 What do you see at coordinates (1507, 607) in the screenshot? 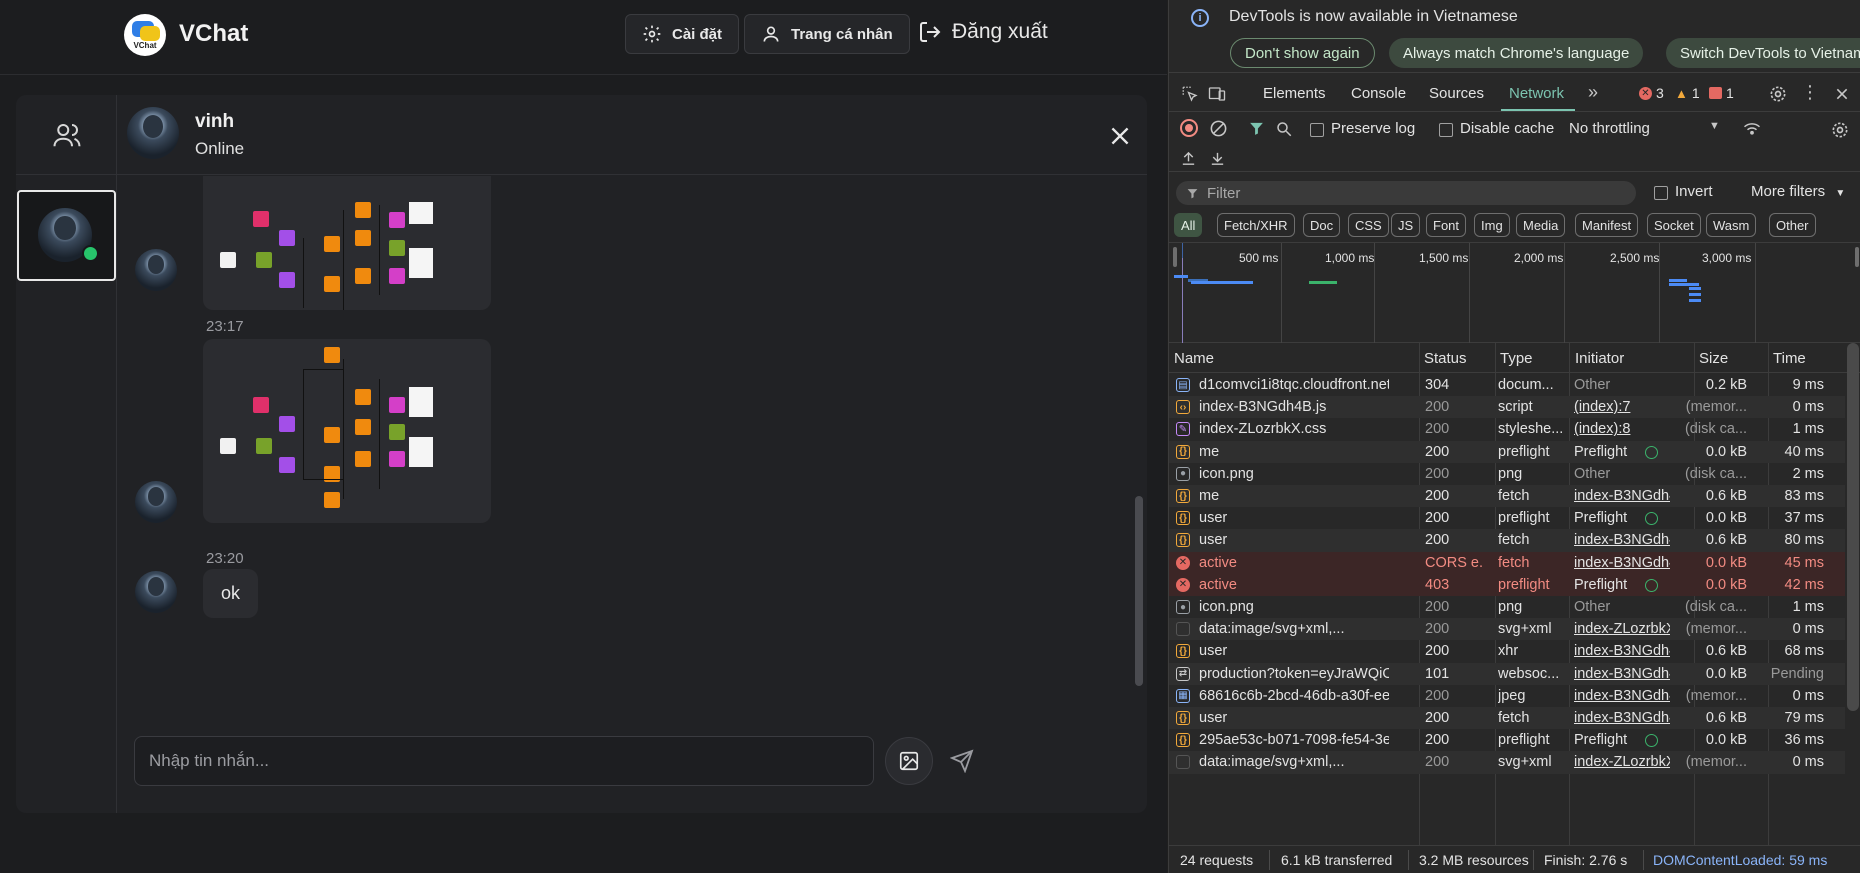
I see `table-row: ● icon.png 200 png Other (disk ca... 1 ms` at bounding box center [1507, 607].